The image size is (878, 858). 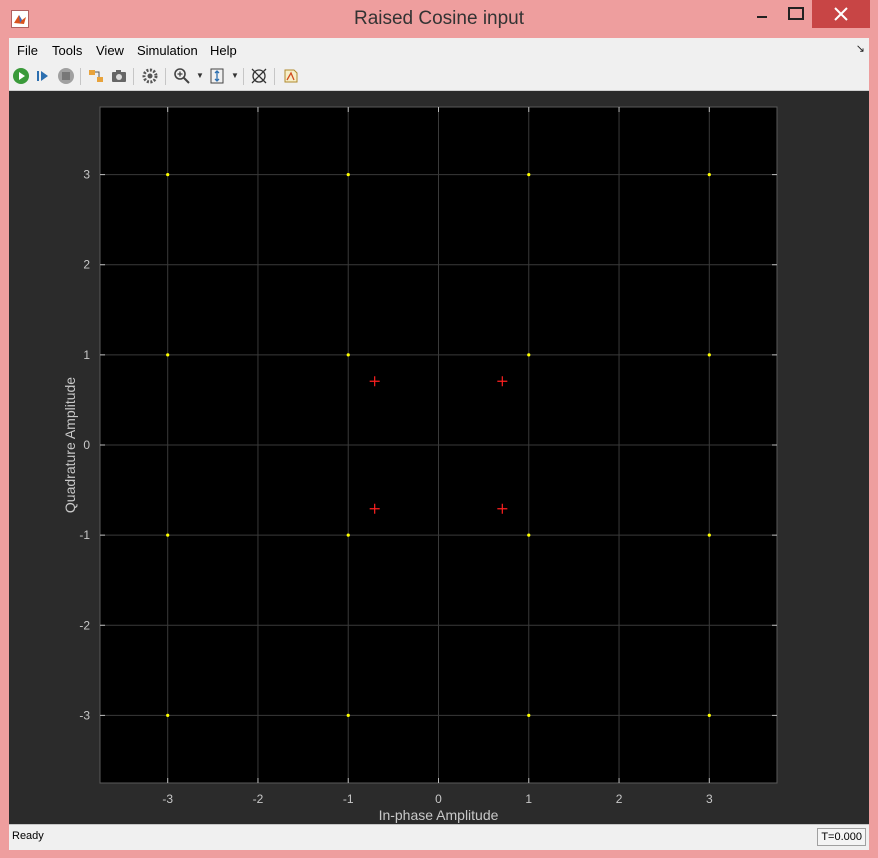 I want to click on snapshot-icon, so click(x=119, y=76).